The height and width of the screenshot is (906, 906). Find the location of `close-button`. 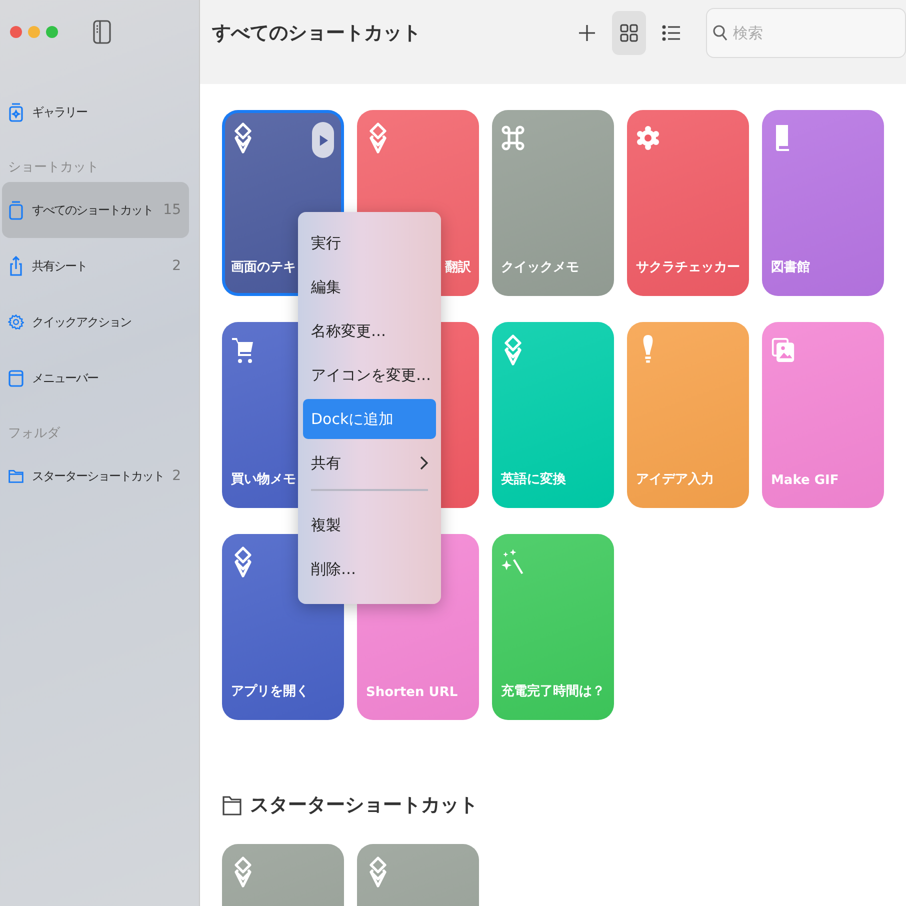

close-button is located at coordinates (16, 32).